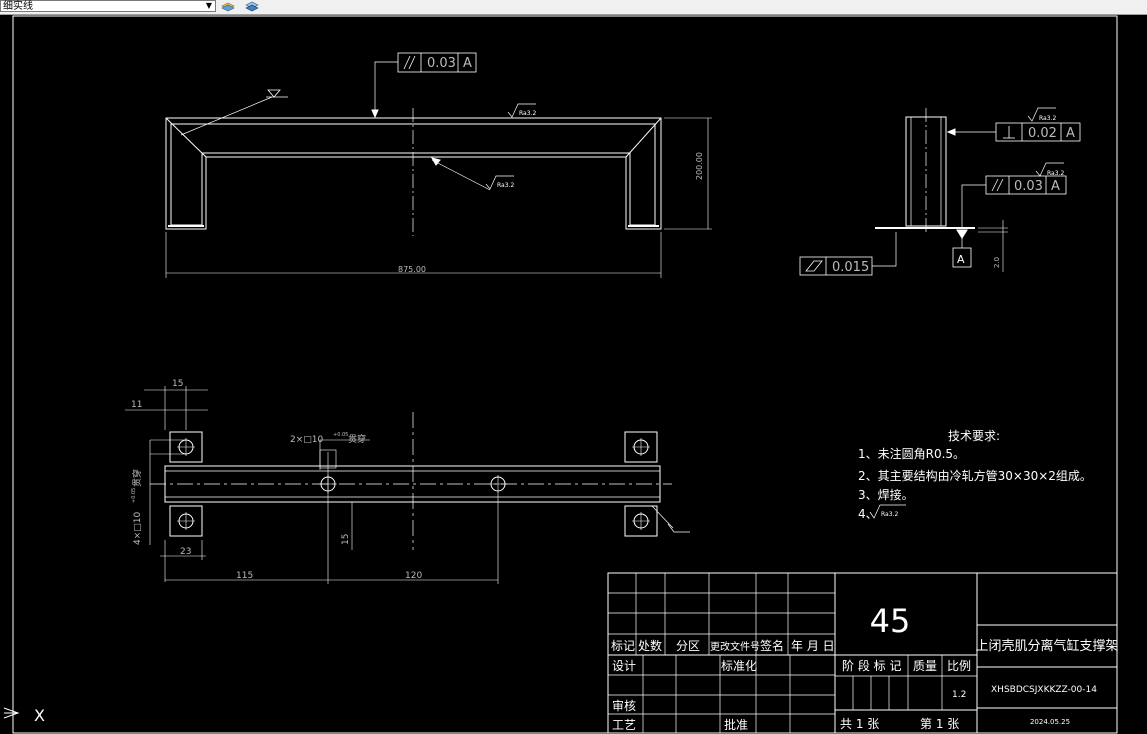 This screenshot has width=1147, height=734. Describe the element at coordinates (813, 646) in the screenshot. I see `col-label: 年 月 日` at that location.